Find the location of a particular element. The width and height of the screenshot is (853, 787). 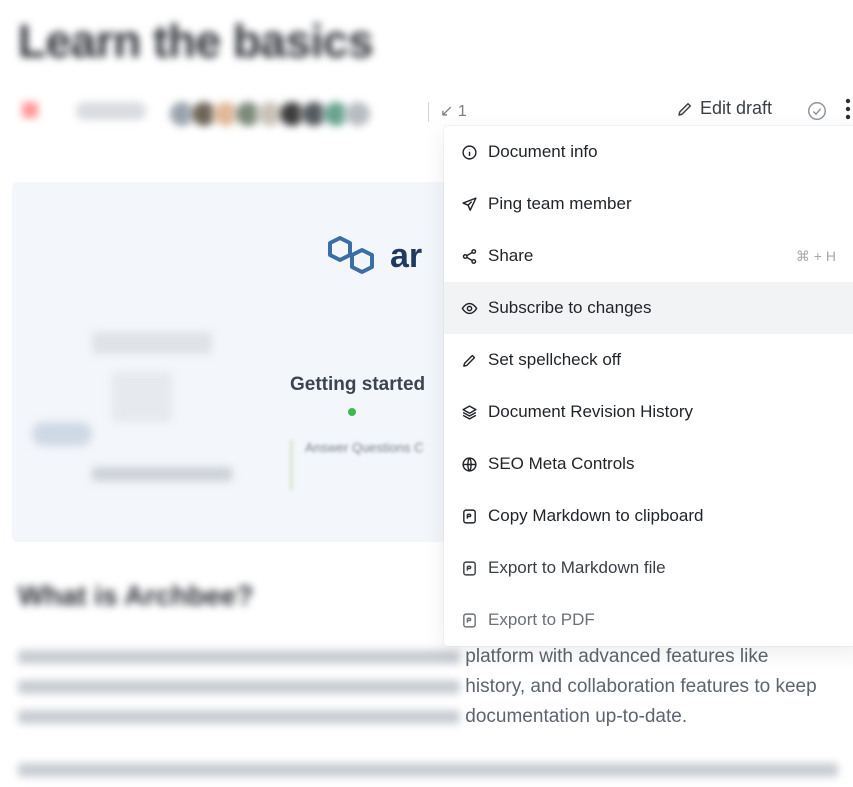

menu-item-label: Copy Markdown to clipboard is located at coordinates (596, 515).